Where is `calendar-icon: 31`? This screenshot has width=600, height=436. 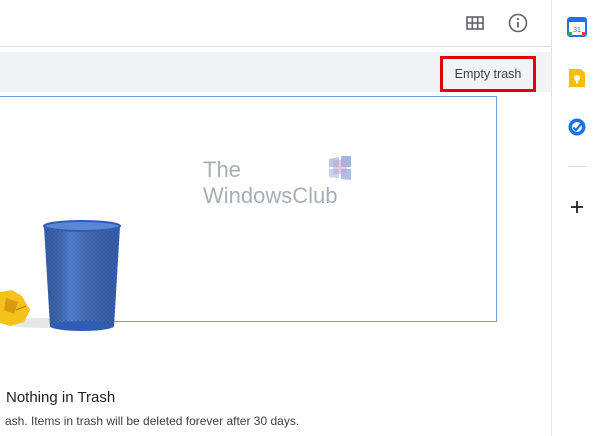
calendar-icon: 31 is located at coordinates (577, 27).